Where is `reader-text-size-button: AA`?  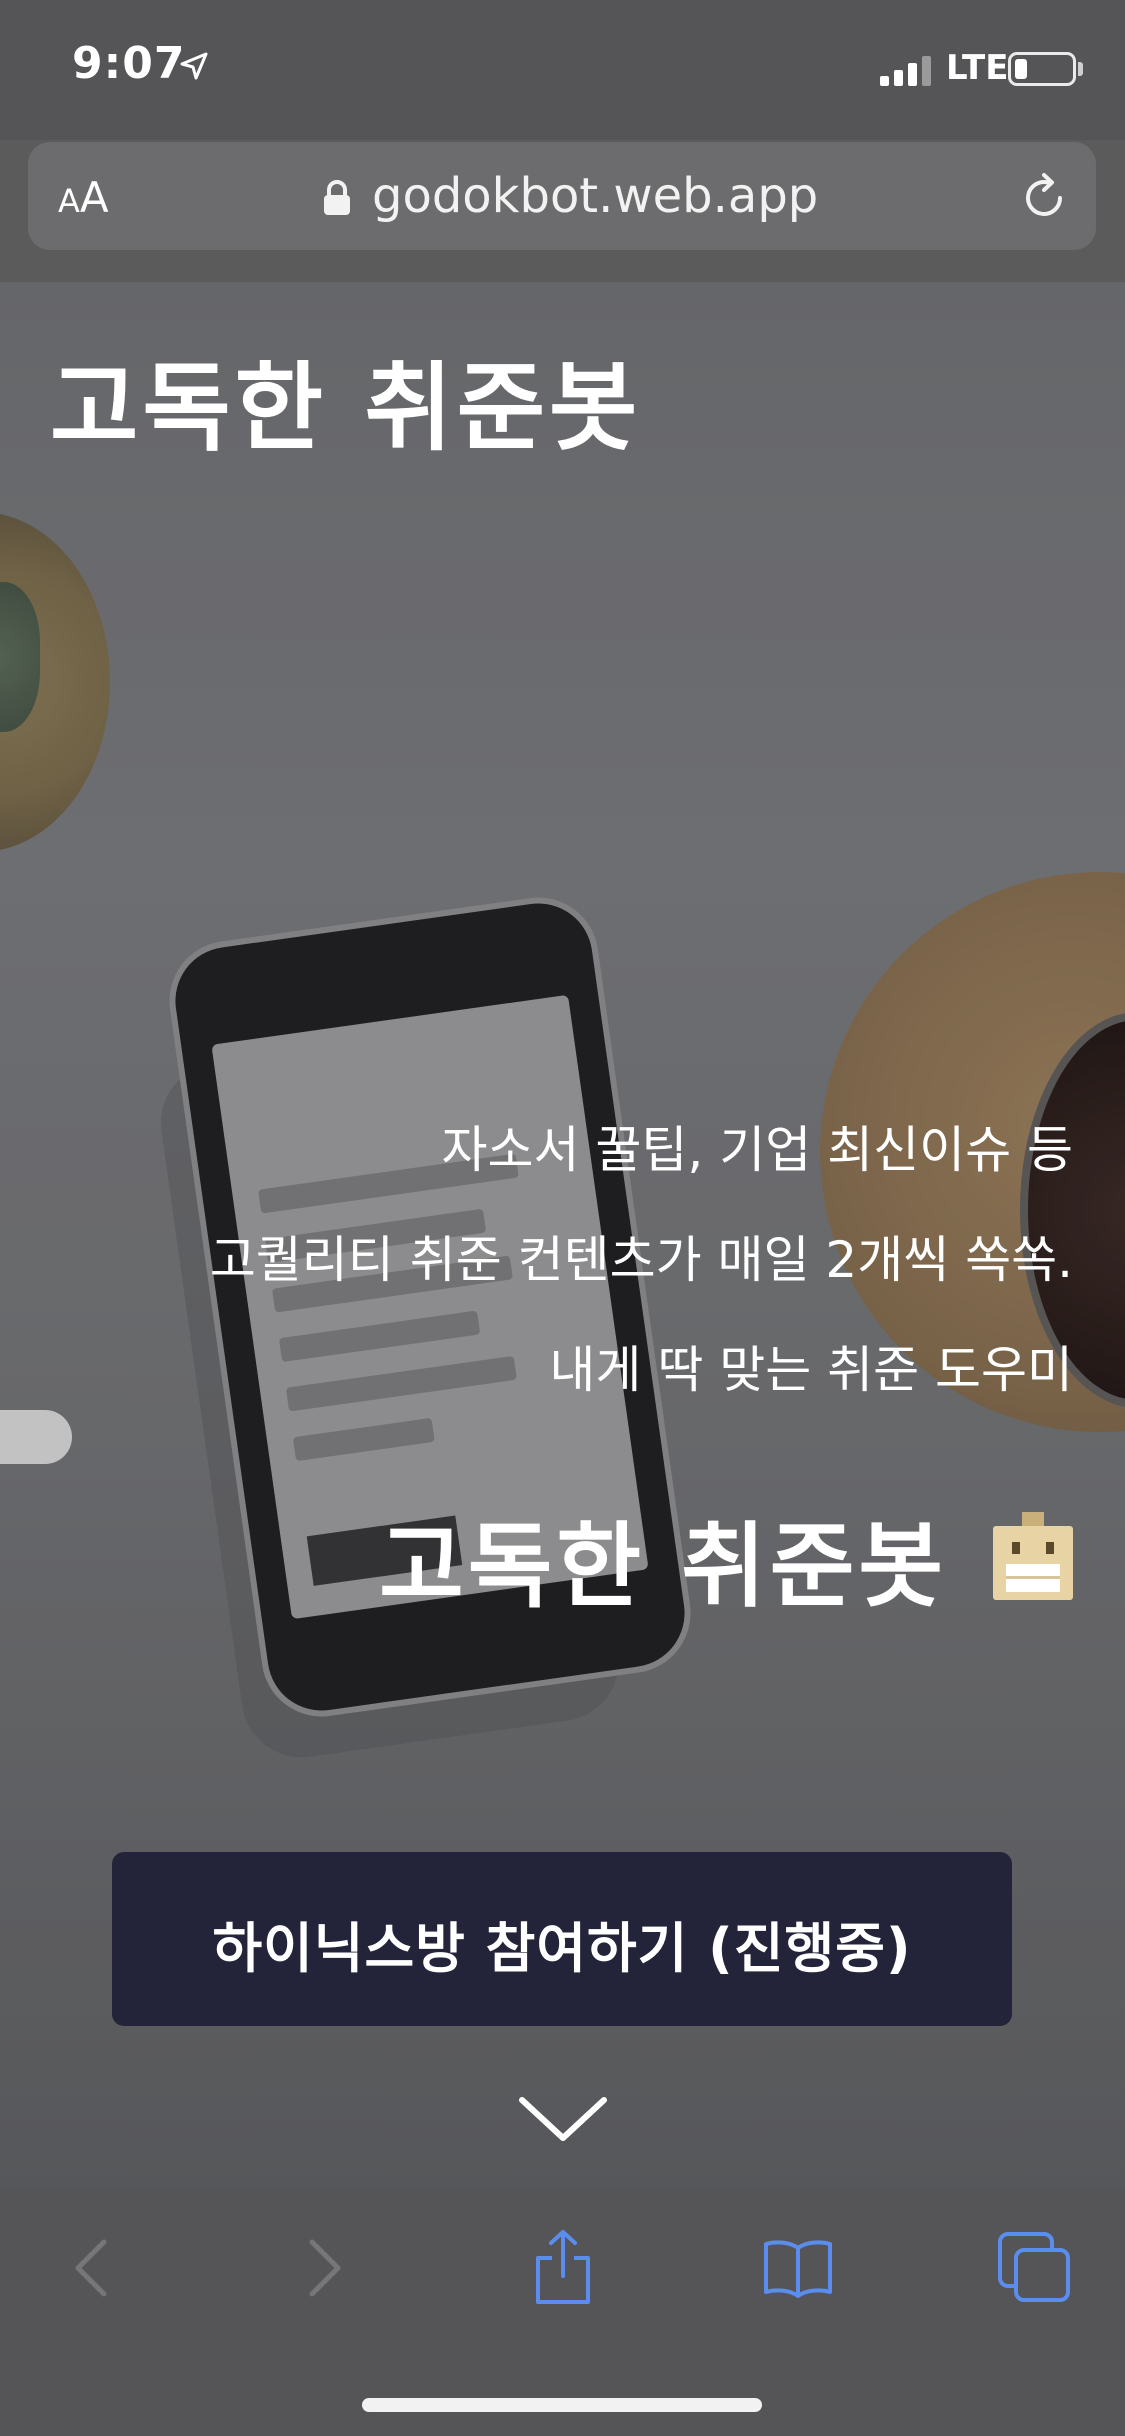 reader-text-size-button: AA is located at coordinates (83, 197).